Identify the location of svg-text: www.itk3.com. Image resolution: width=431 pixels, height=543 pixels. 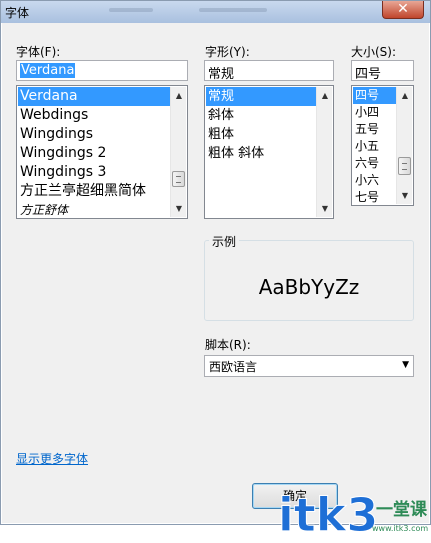
(400, 528).